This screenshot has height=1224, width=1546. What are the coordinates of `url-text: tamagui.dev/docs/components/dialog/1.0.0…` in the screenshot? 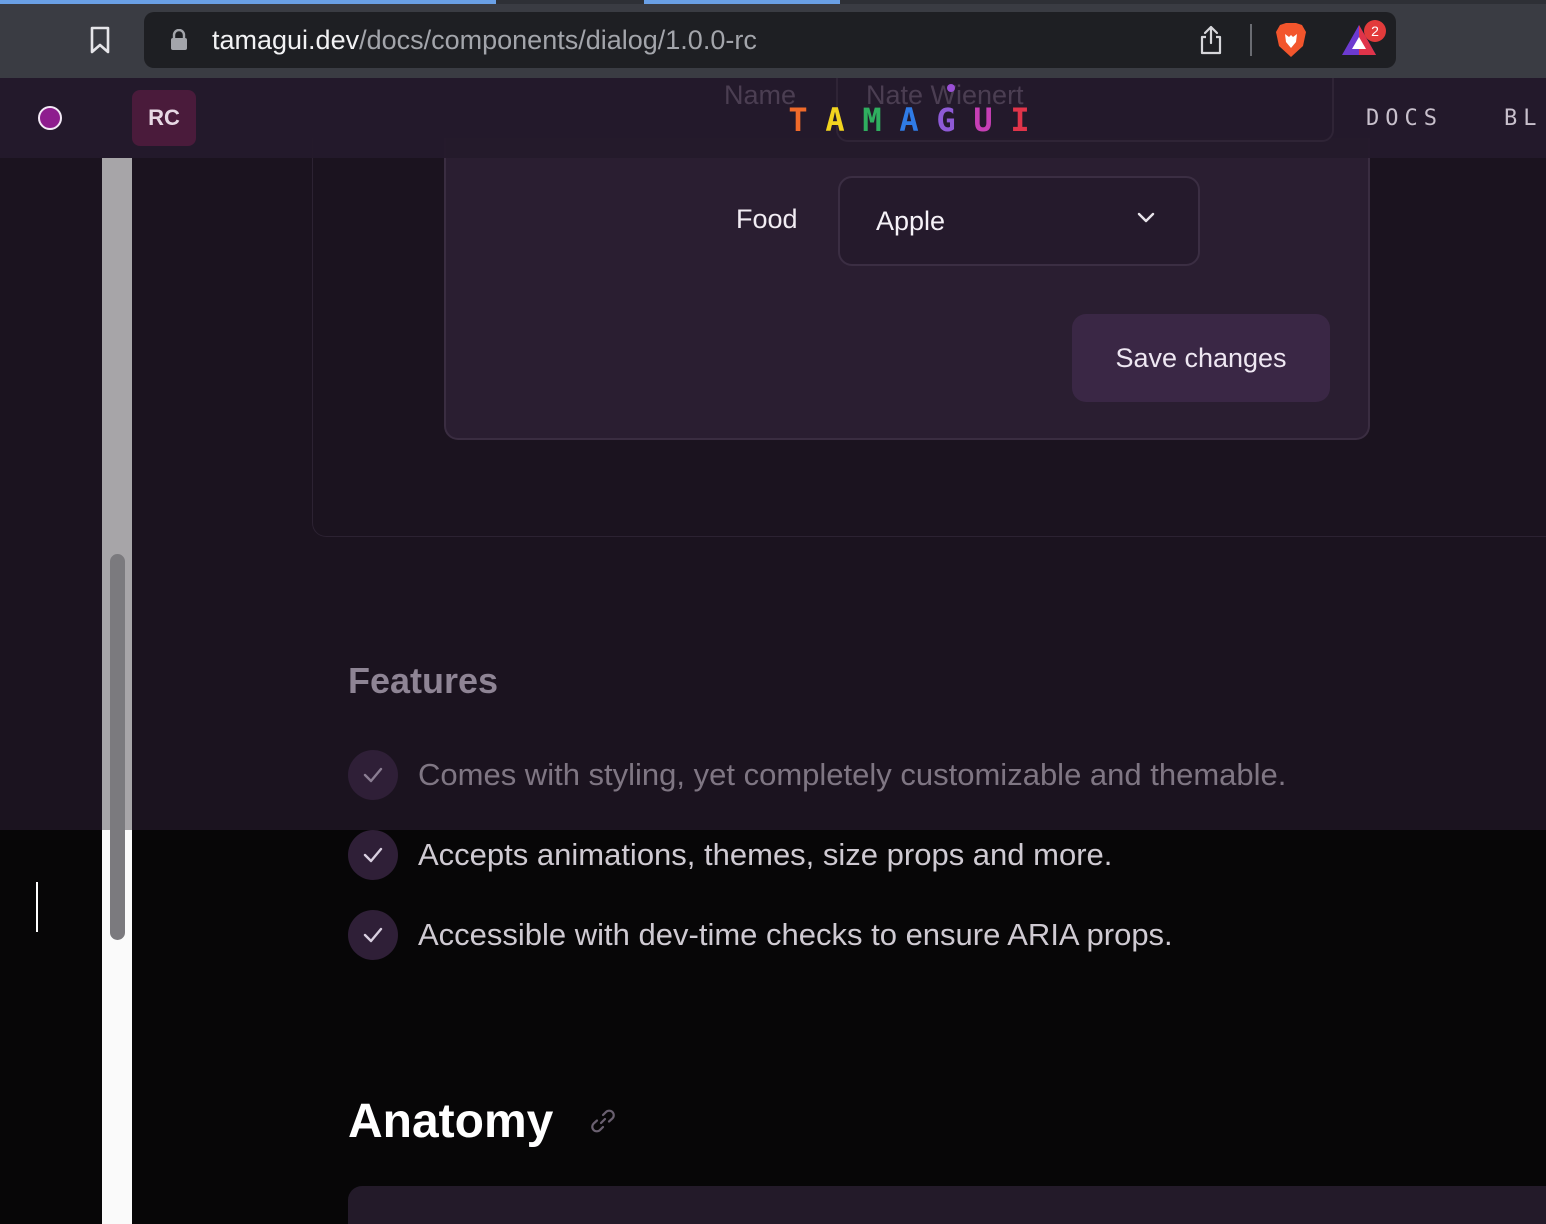 It's located at (484, 40).